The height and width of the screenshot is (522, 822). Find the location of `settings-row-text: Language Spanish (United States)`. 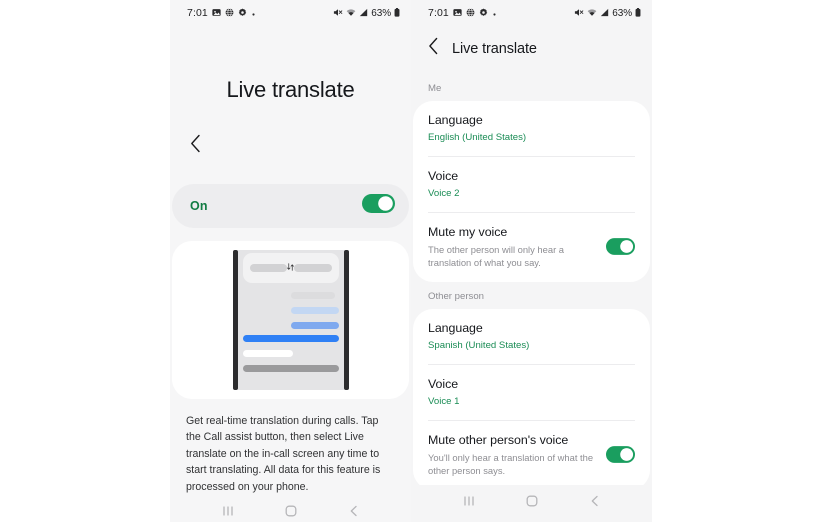

settings-row-text: Language Spanish (United States) is located at coordinates (531, 336).